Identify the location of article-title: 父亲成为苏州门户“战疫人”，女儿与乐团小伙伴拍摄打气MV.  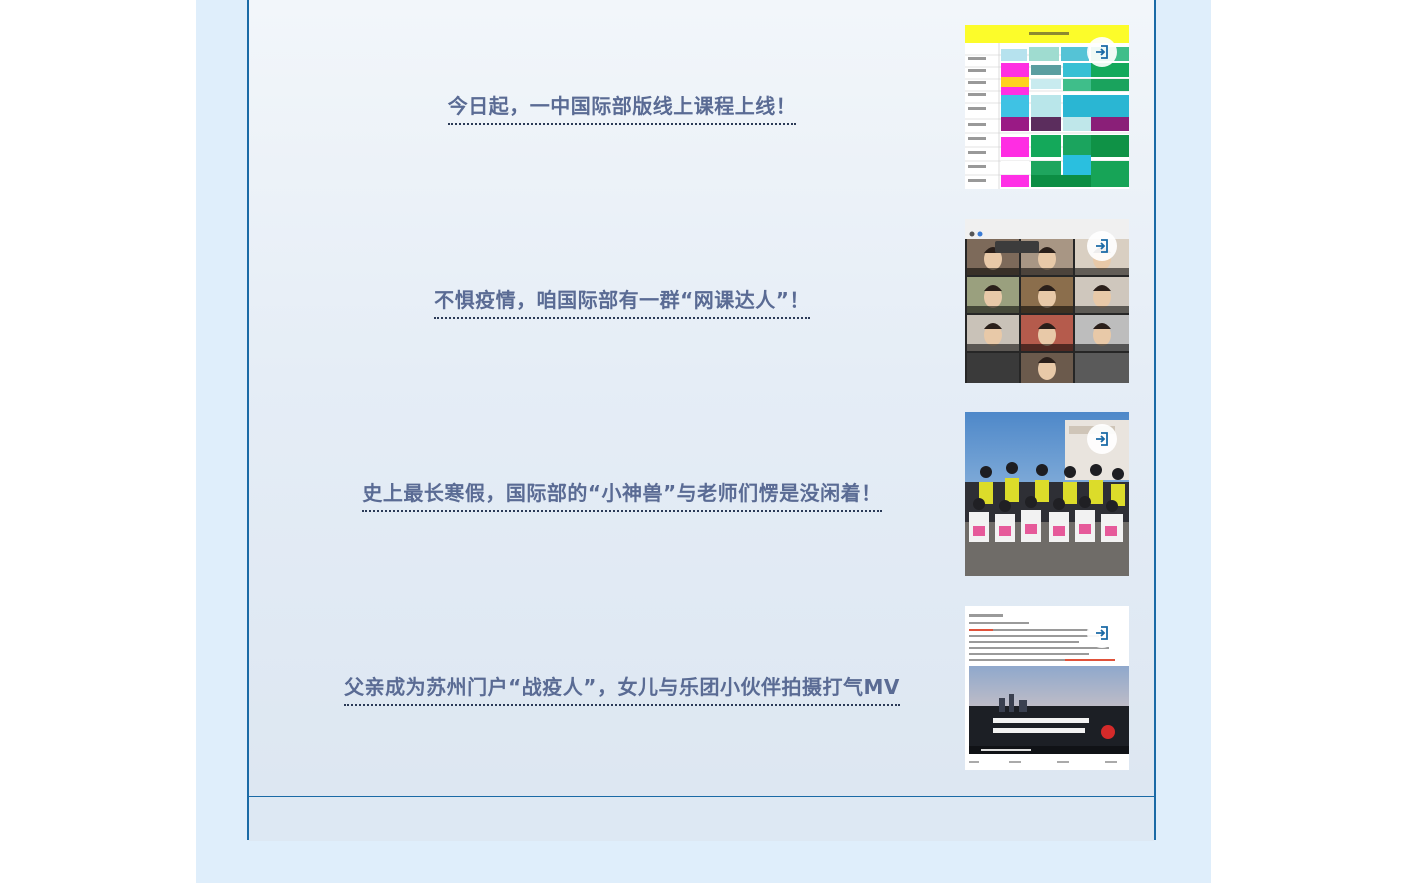
(622, 688).